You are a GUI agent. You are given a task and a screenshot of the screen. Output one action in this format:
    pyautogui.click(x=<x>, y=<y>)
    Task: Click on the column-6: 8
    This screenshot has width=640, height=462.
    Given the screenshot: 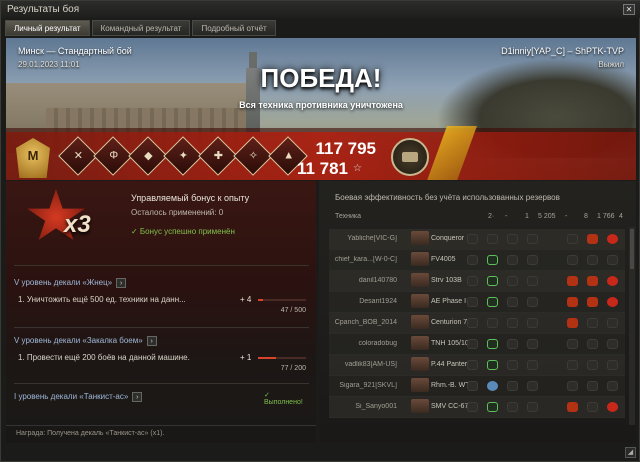 What is the action you would take?
    pyautogui.click(x=586, y=216)
    